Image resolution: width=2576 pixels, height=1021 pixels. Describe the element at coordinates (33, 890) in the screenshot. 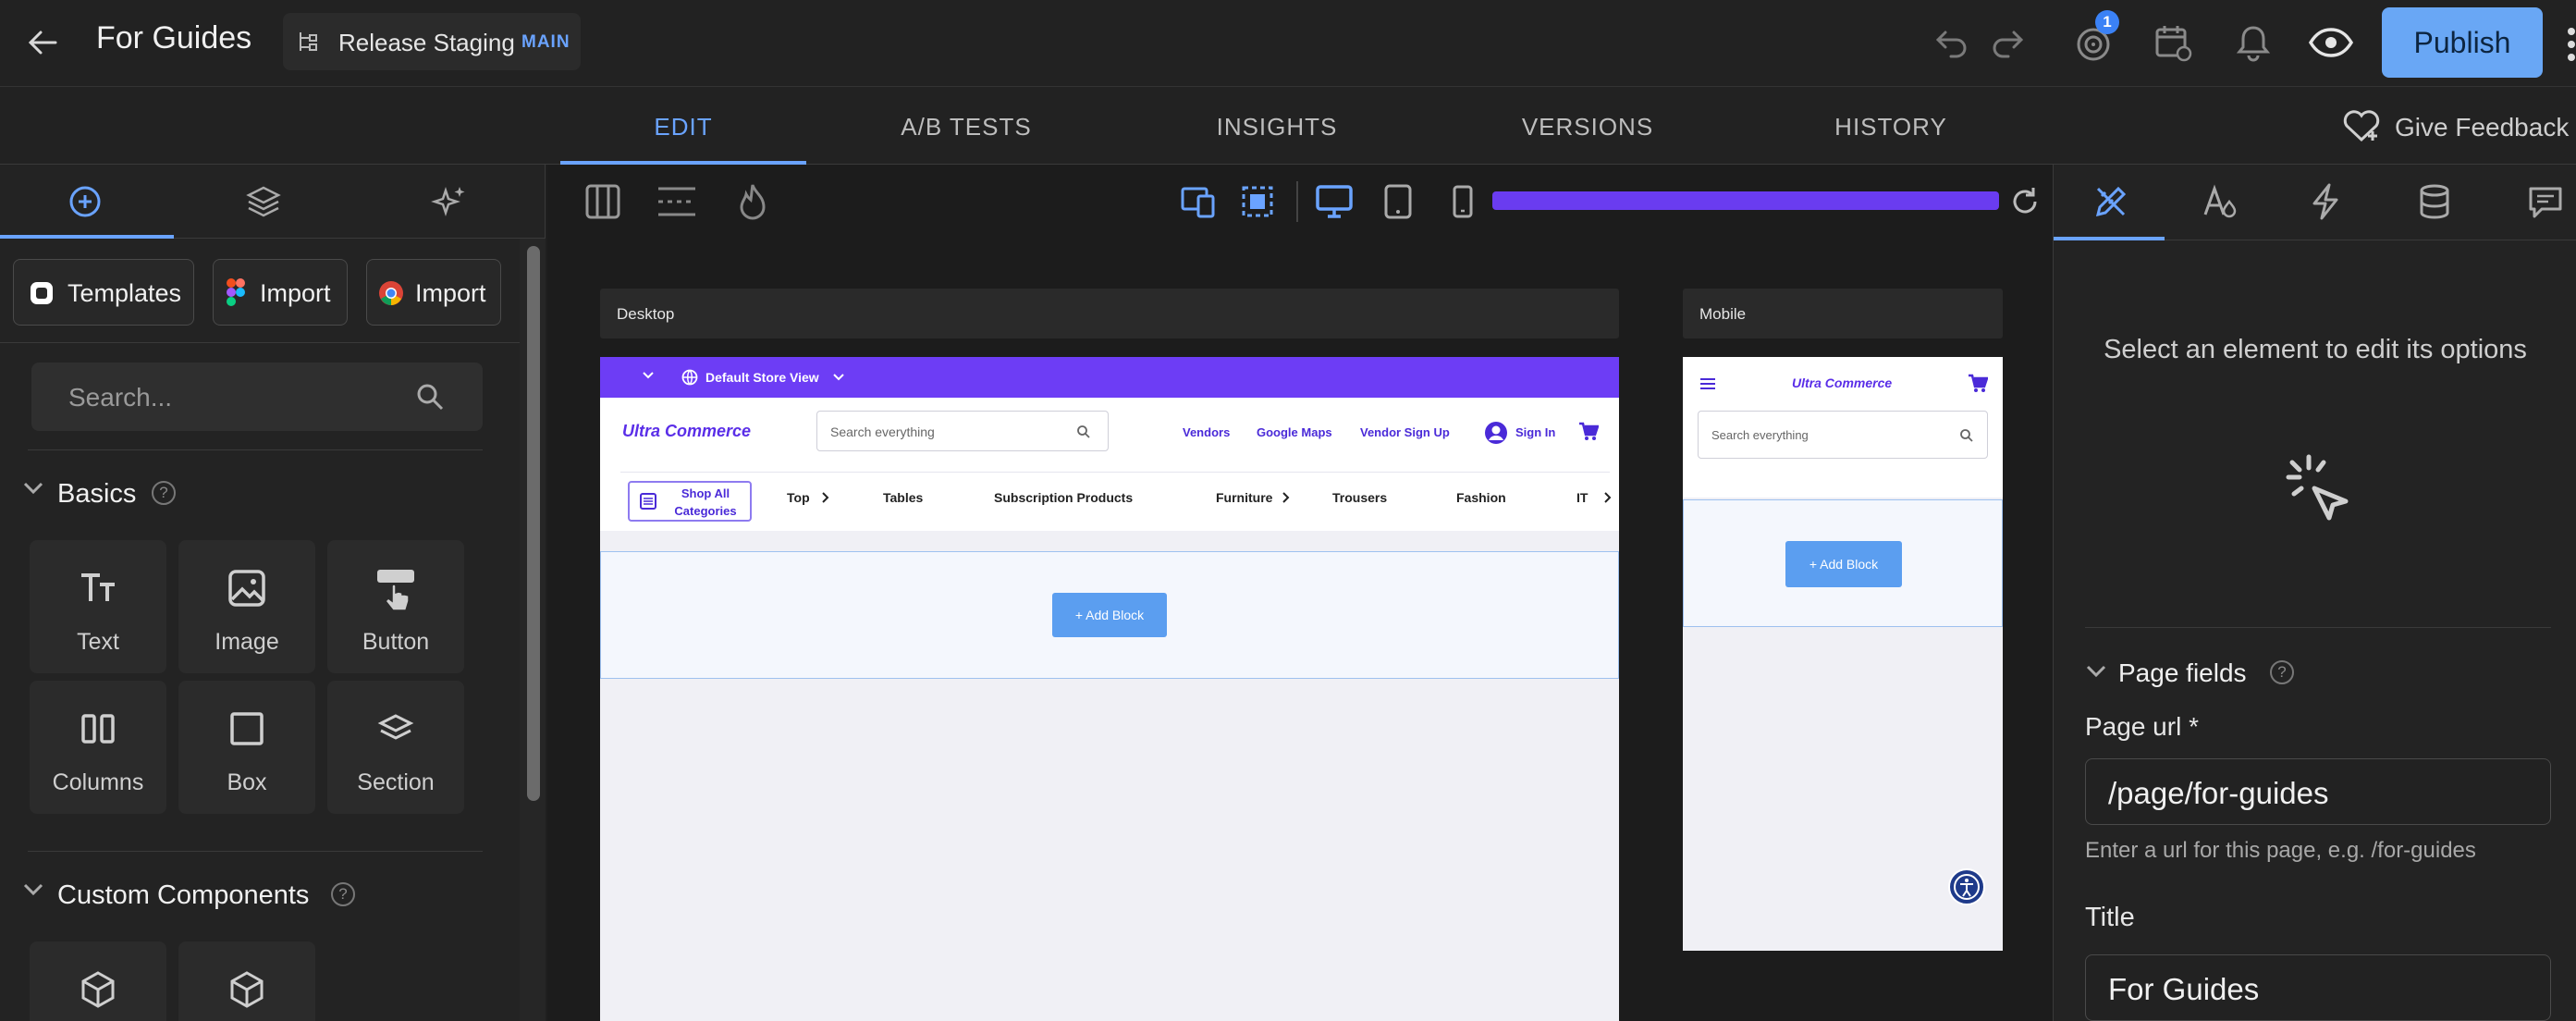

I see `custom-components-chevron-icon` at that location.